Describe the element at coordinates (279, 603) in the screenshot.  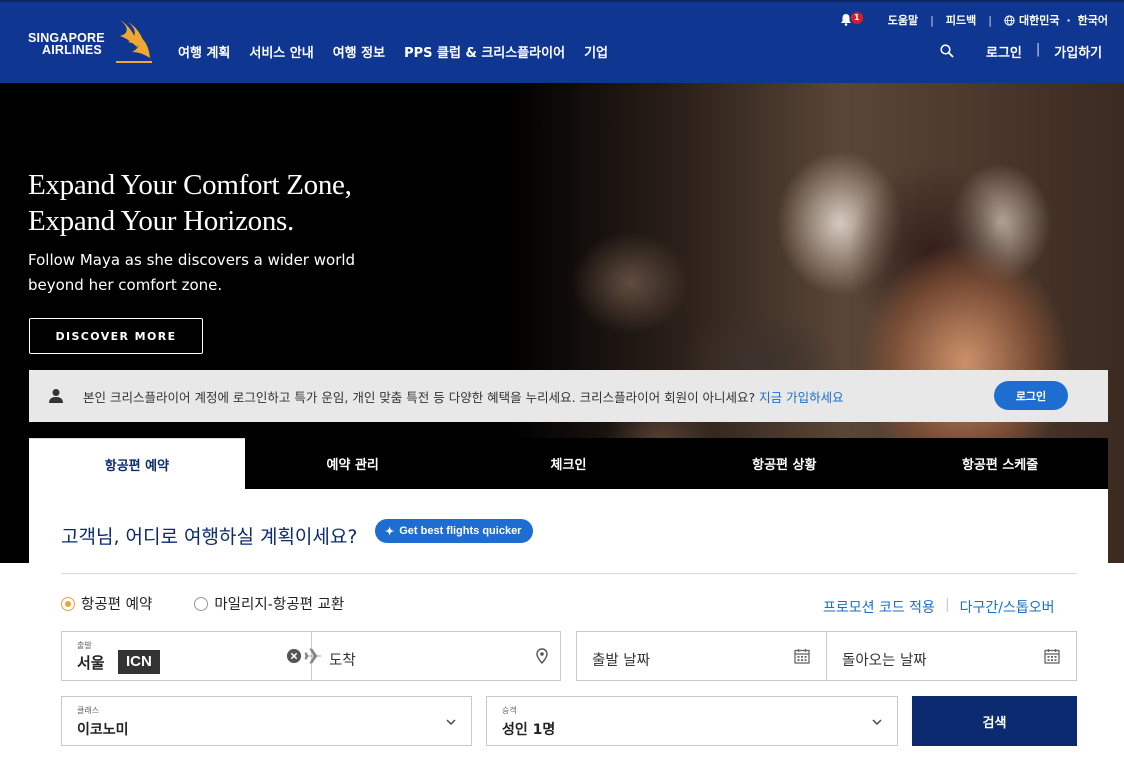
I see `radio-redeem-miles-label: 마일리지-항공편 교환` at that location.